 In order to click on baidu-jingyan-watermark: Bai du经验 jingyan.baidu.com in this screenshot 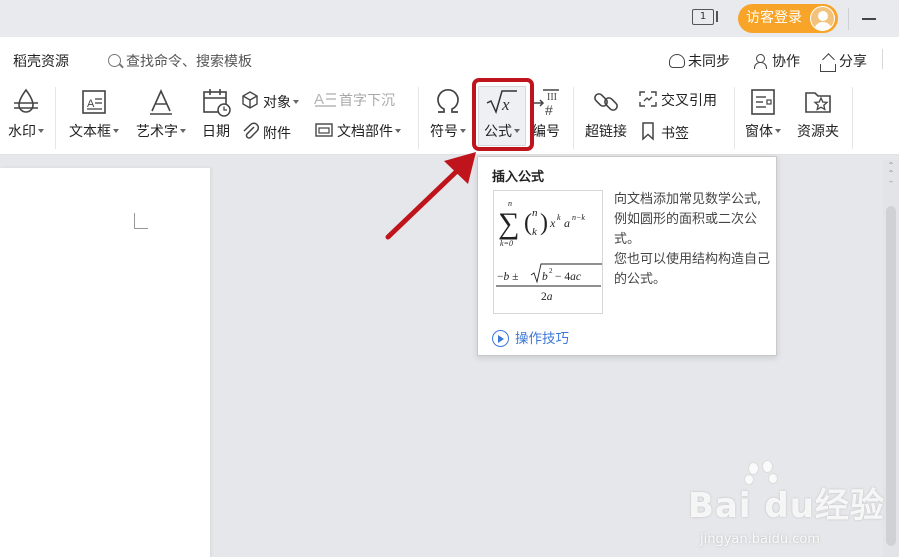, I will do `click(788, 508)`.